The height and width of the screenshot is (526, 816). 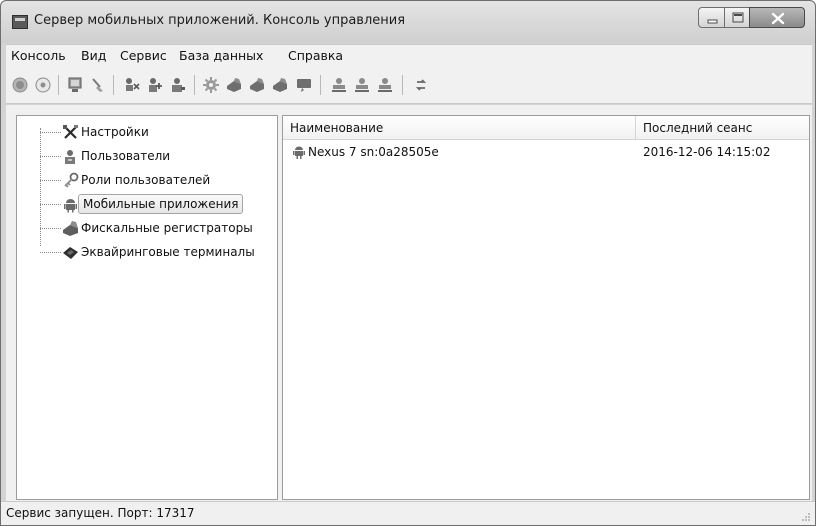 I want to click on user-add-icon, so click(x=155, y=85).